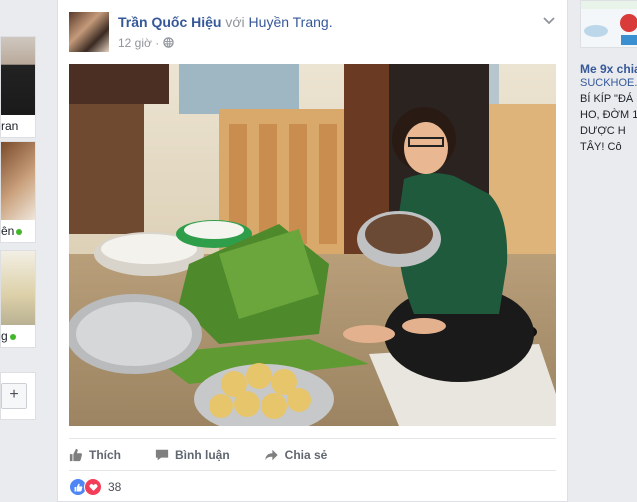 The height and width of the screenshot is (502, 637). What do you see at coordinates (89, 32) in the screenshot?
I see `author-avatar` at bounding box center [89, 32].